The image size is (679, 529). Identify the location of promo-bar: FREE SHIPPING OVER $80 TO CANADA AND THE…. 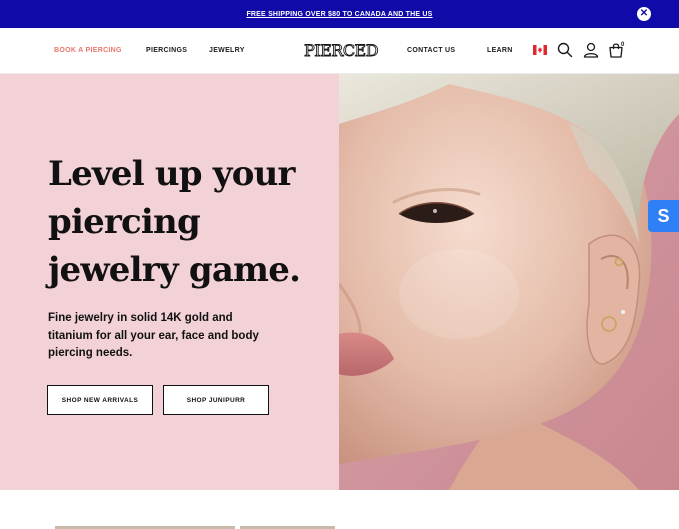
(339, 14).